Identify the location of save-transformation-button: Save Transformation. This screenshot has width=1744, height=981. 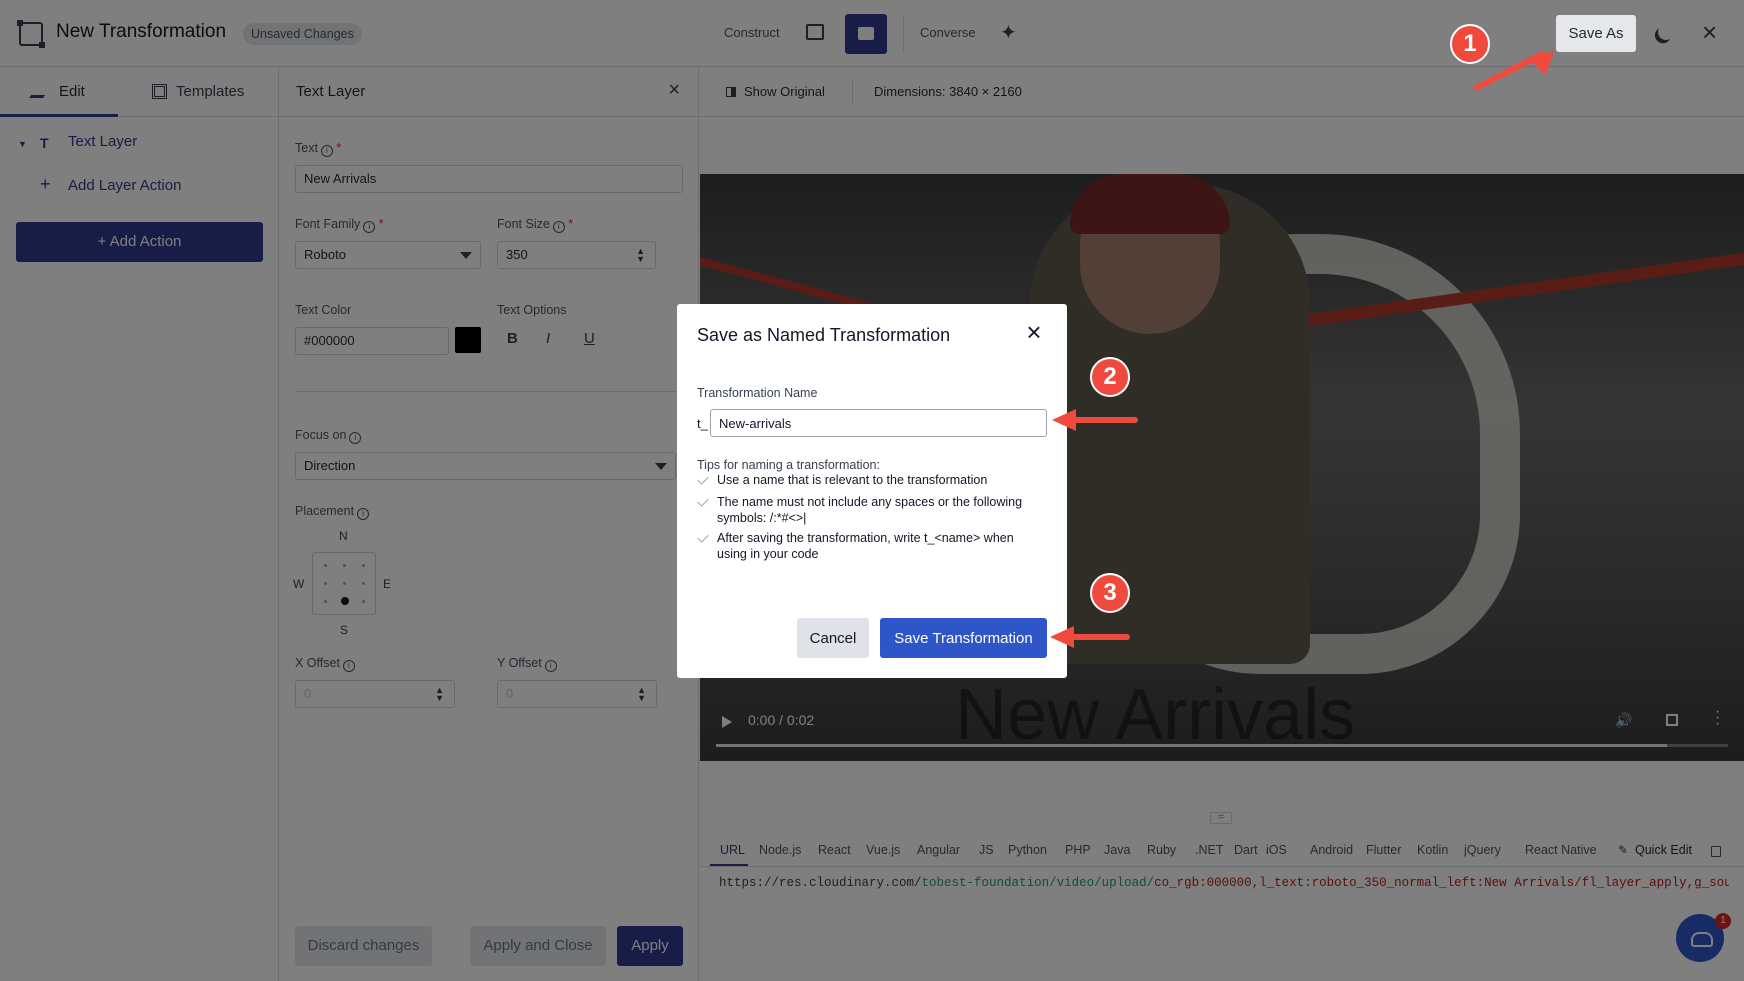
(963, 638).